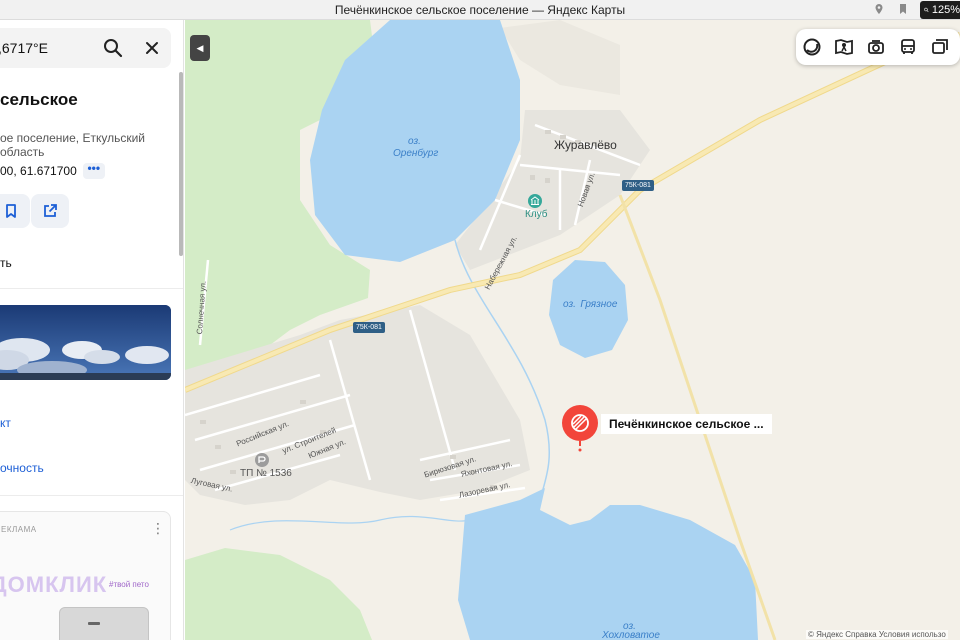 This screenshot has height=640, width=960. I want to click on share-button, so click(50, 211).